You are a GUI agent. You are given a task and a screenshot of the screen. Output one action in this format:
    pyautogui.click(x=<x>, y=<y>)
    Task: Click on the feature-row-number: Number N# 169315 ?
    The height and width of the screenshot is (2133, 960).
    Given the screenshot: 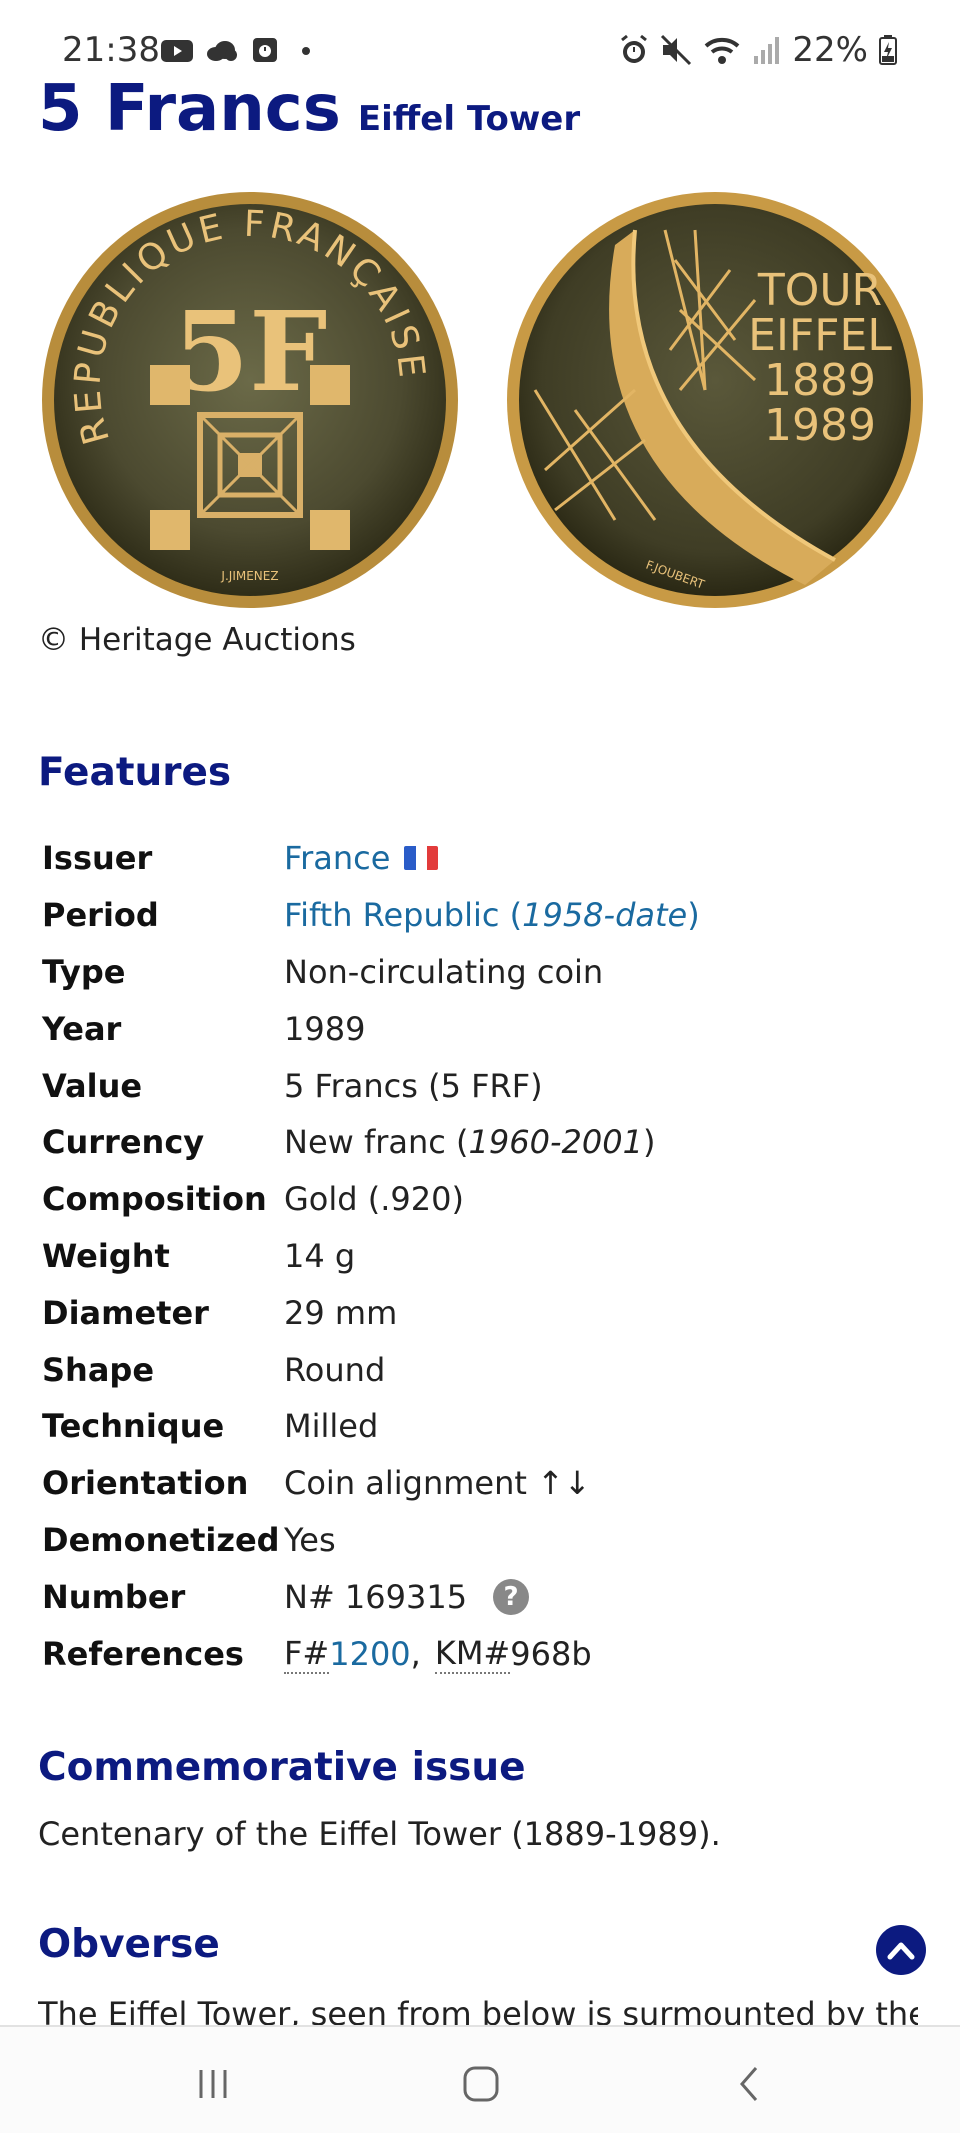 What is the action you would take?
    pyautogui.click(x=482, y=1596)
    